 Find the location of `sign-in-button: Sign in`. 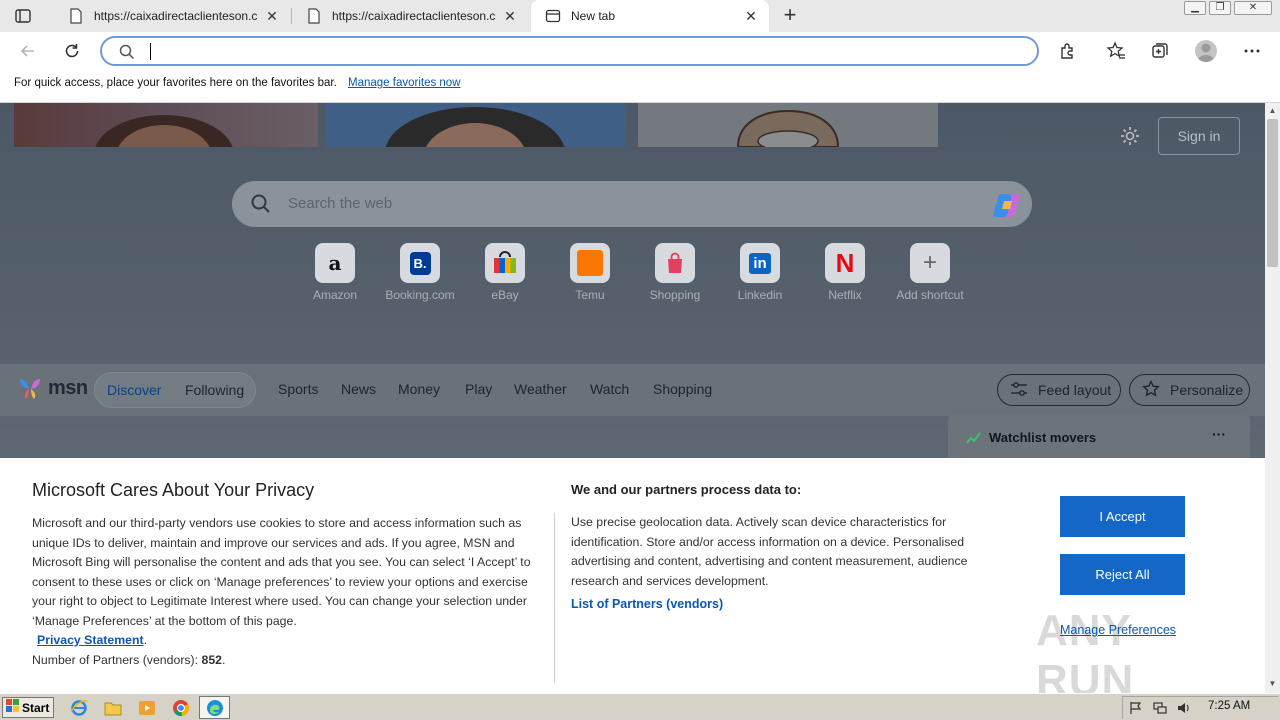

sign-in-button: Sign in is located at coordinates (1199, 136).